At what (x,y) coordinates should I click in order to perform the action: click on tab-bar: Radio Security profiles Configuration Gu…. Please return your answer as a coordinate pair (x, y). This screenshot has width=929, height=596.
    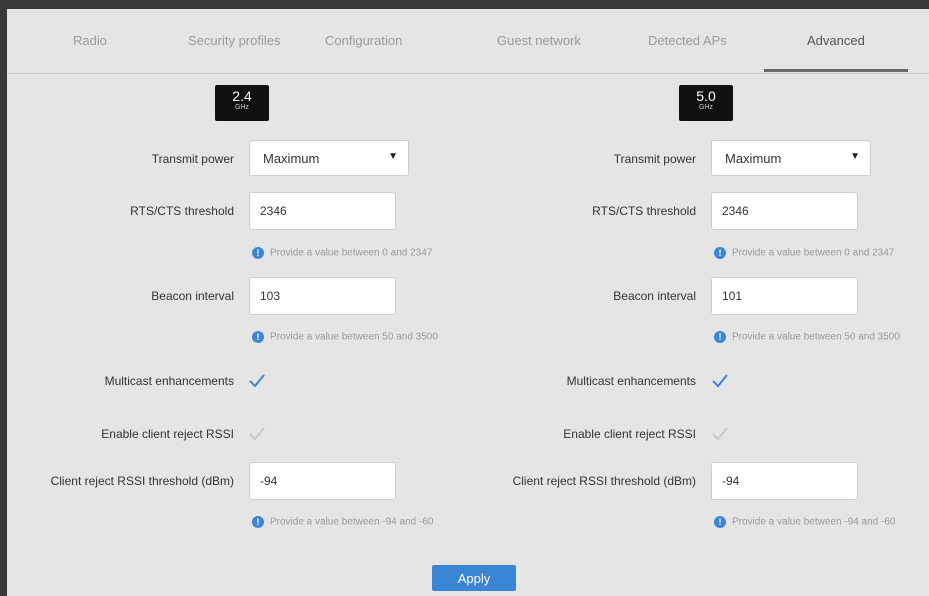
    Looking at the image, I should click on (468, 41).